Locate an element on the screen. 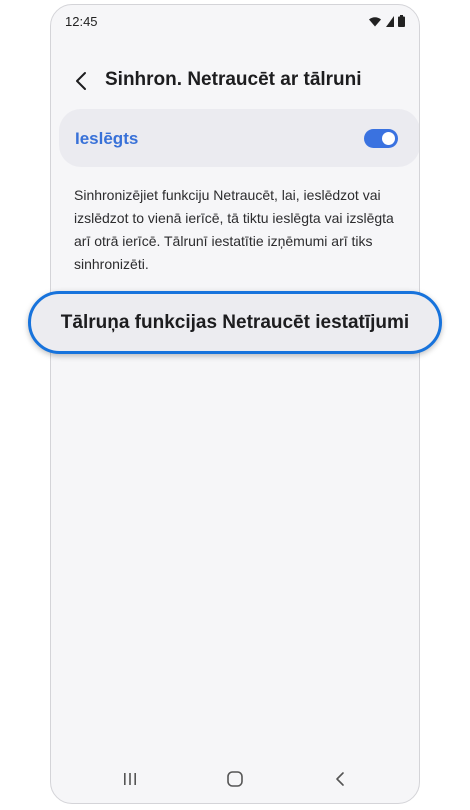  wifi-icon is located at coordinates (375, 21).